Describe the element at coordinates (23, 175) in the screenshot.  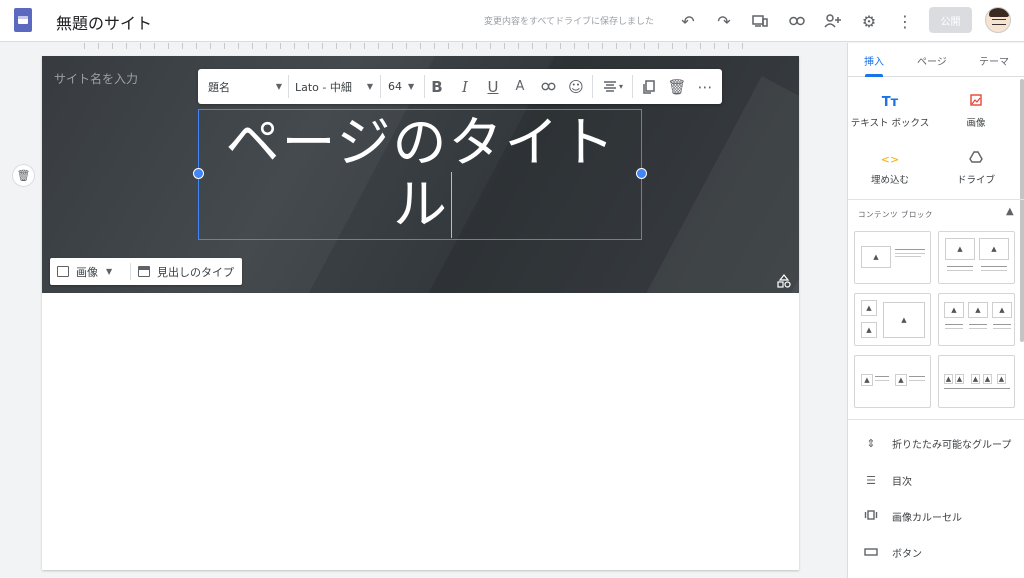
I see `delete-section-icon: 🗑` at that location.